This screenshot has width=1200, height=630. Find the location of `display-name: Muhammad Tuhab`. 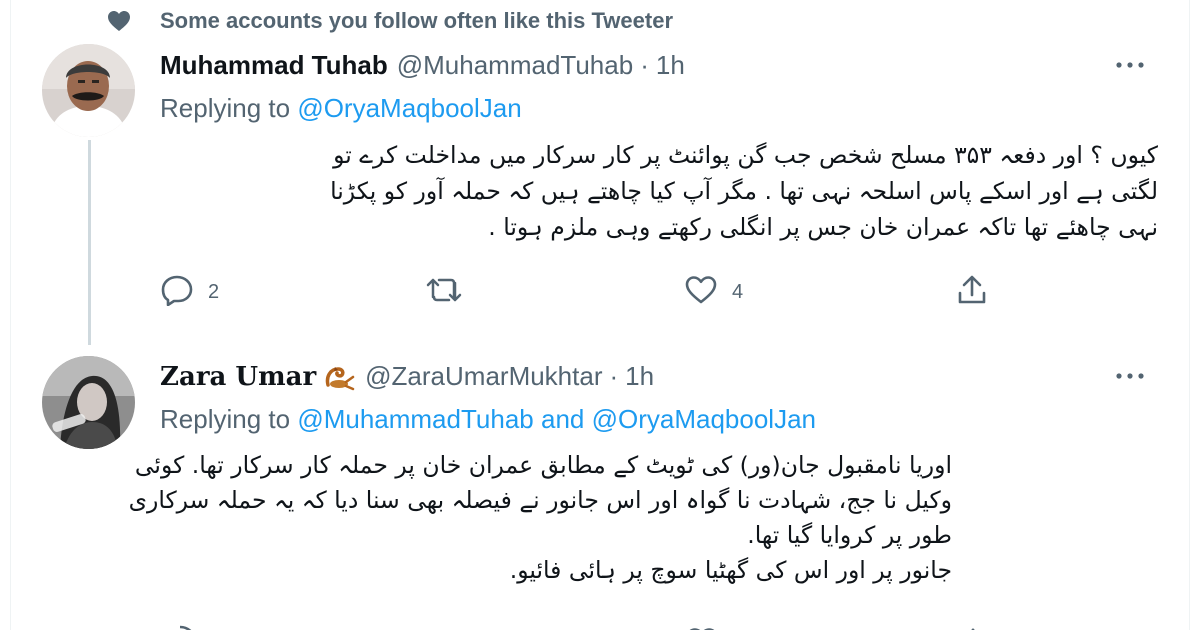

display-name: Muhammad Tuhab is located at coordinates (274, 65).